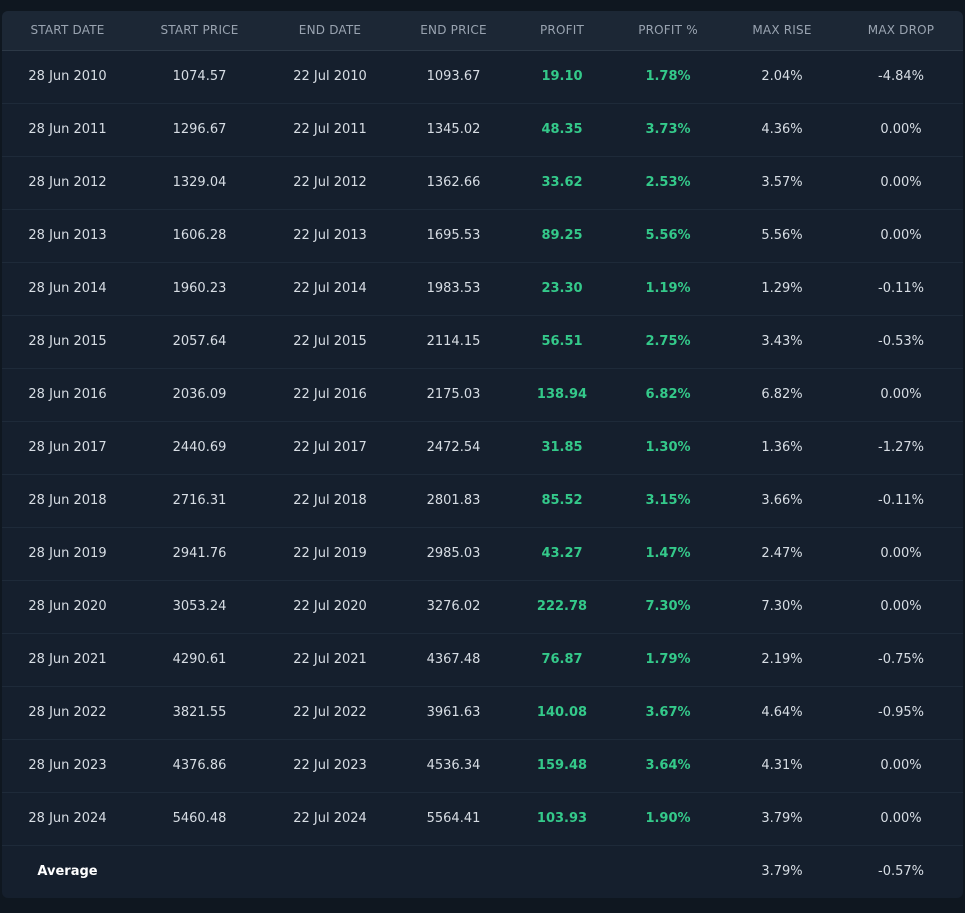 Image resolution: width=965 pixels, height=913 pixels. What do you see at coordinates (782, 766) in the screenshot?
I see `cell-max-rise: 4.31%` at bounding box center [782, 766].